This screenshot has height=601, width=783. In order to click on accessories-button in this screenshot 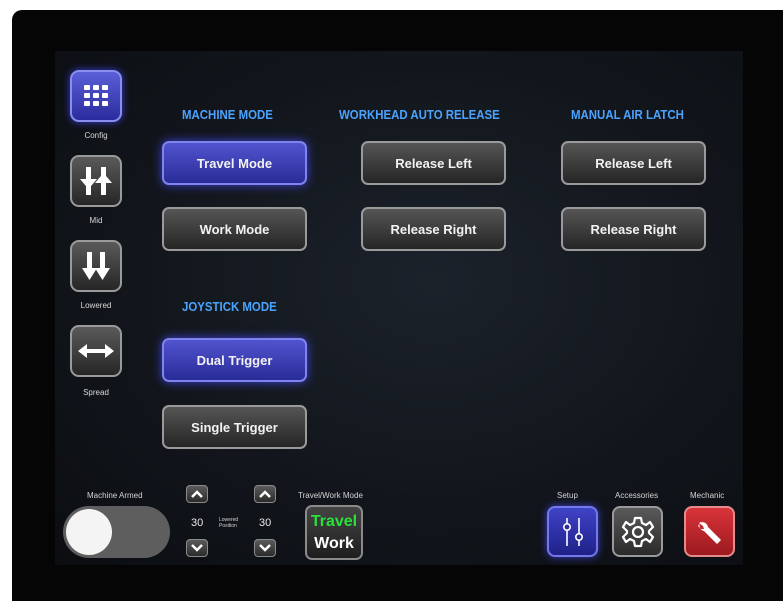, I will do `click(637, 531)`.